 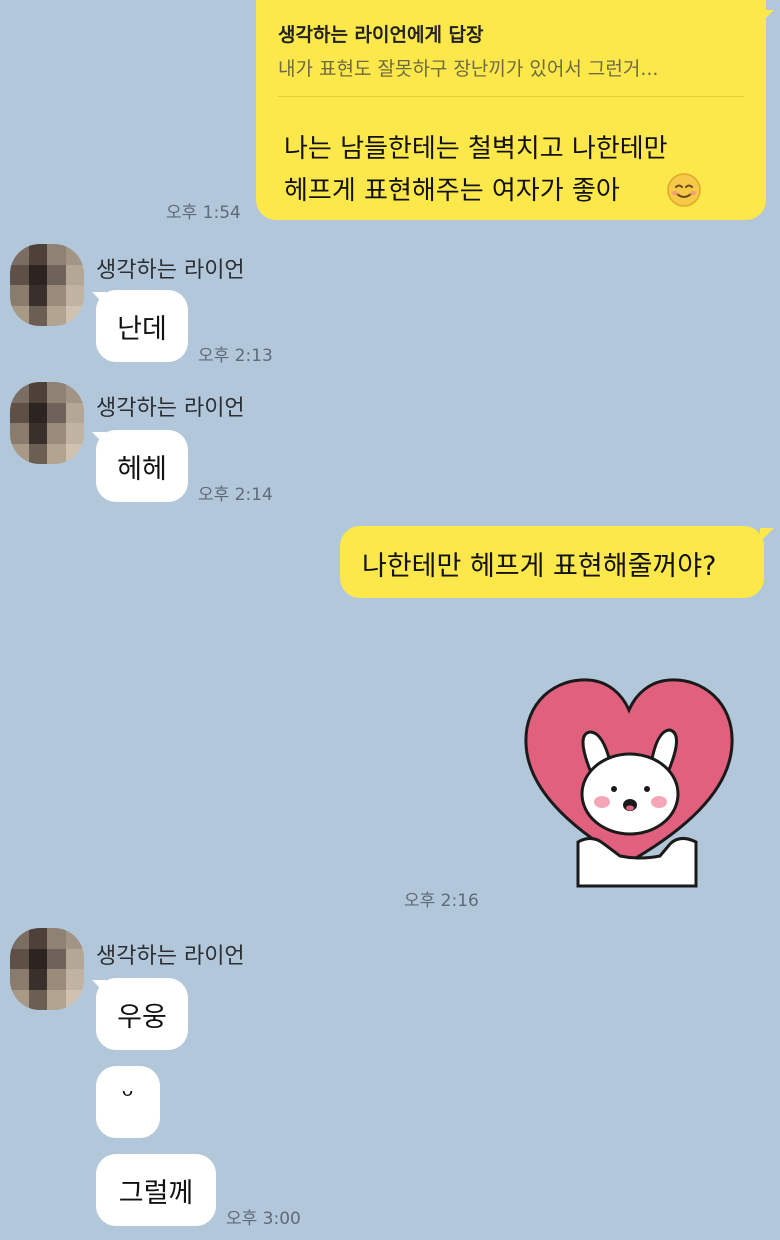 I want to click on reply-divider, so click(x=511, y=96).